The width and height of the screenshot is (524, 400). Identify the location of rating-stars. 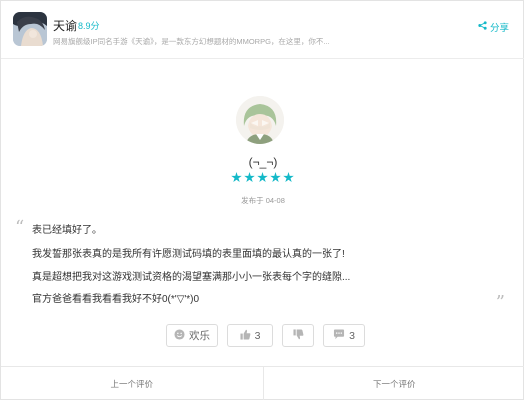
(262, 177).